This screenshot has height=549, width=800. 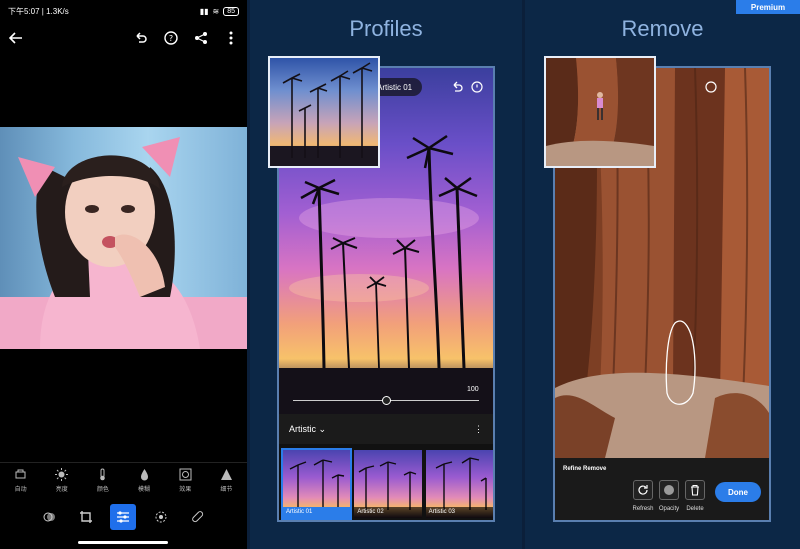 I want to click on selective-icon, so click(x=161, y=517).